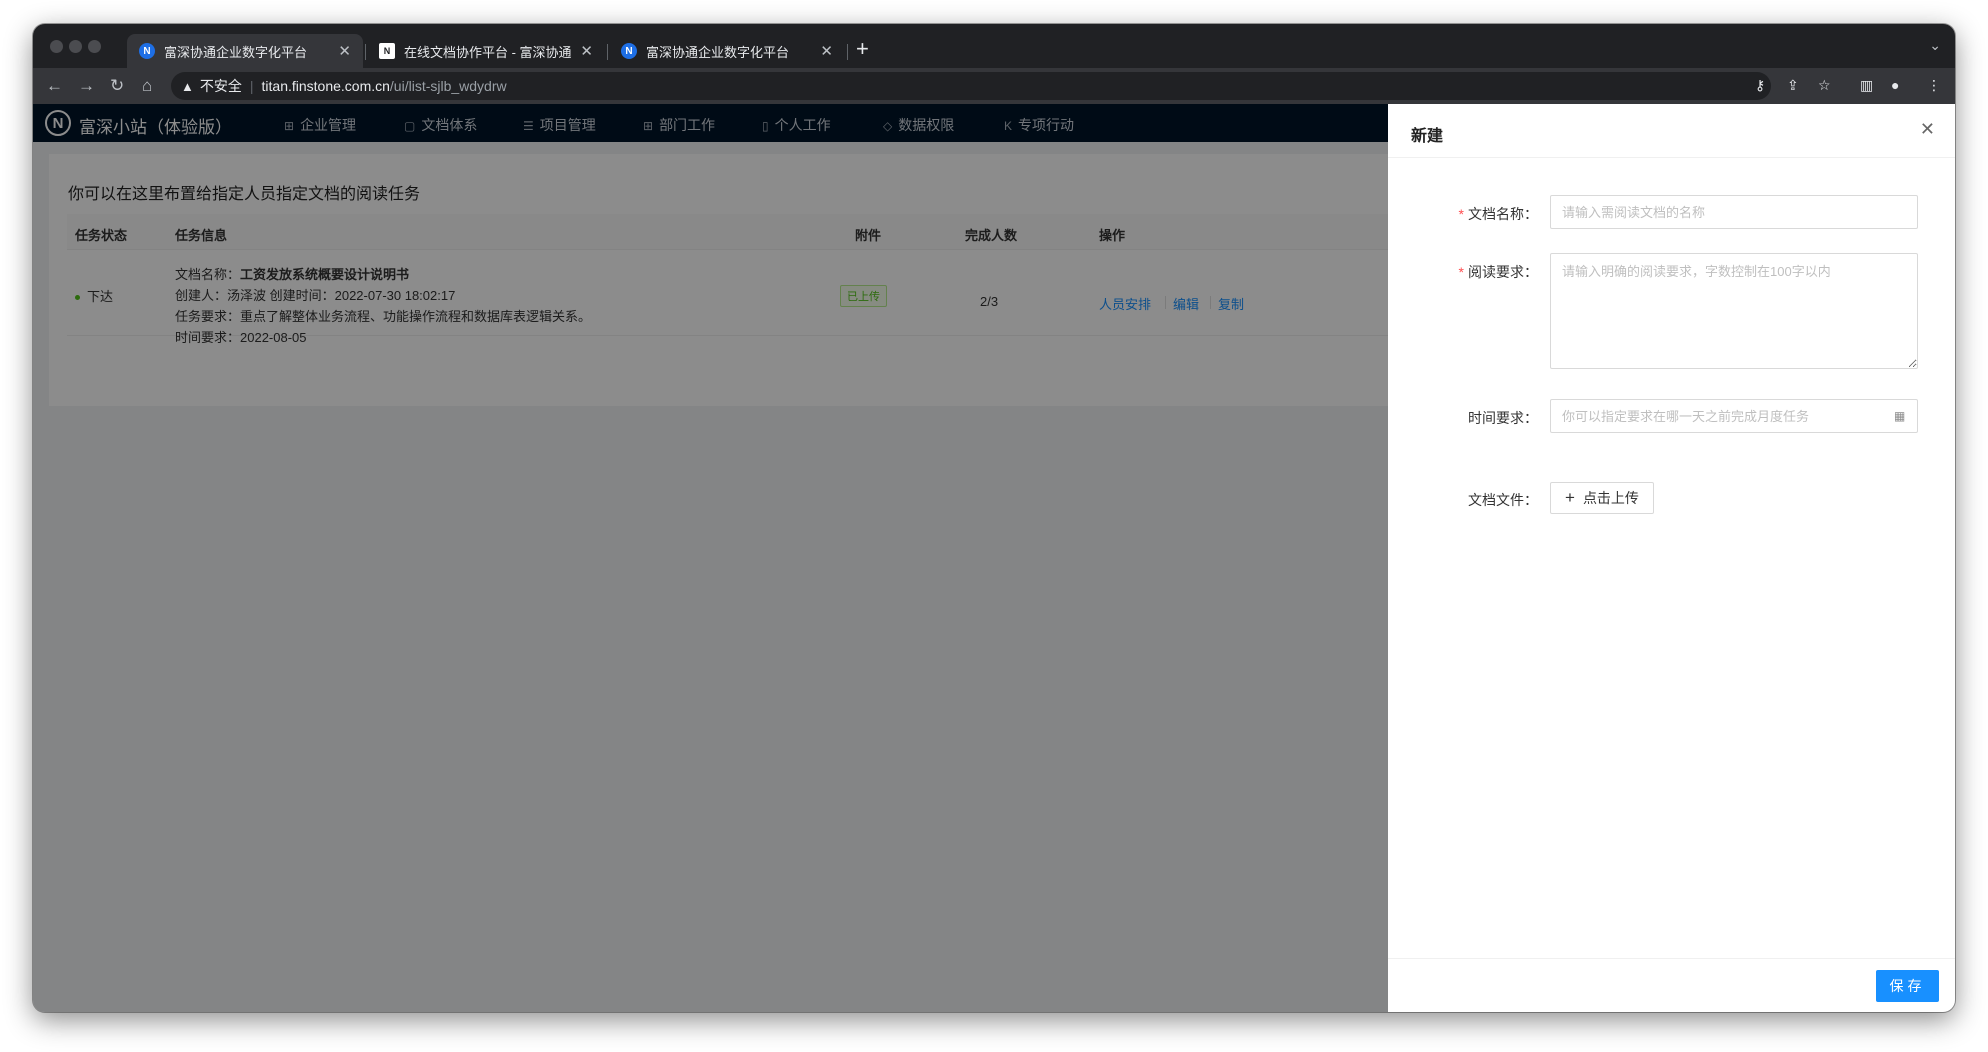  Describe the element at coordinates (1427, 136) in the screenshot. I see `drawer-title: 新建` at that location.